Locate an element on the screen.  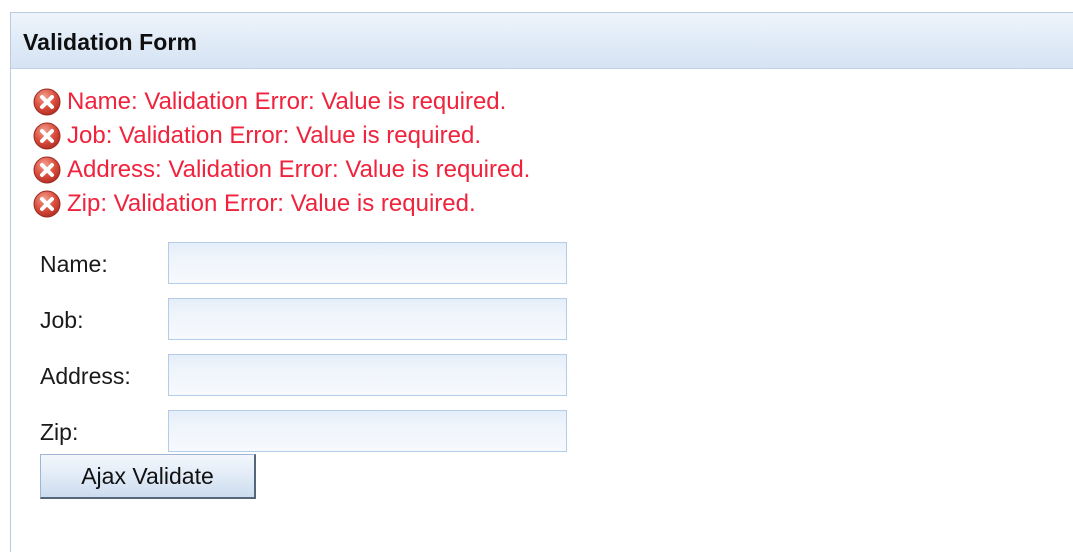
ajax-validate-button: Ajax Validate is located at coordinates (148, 476).